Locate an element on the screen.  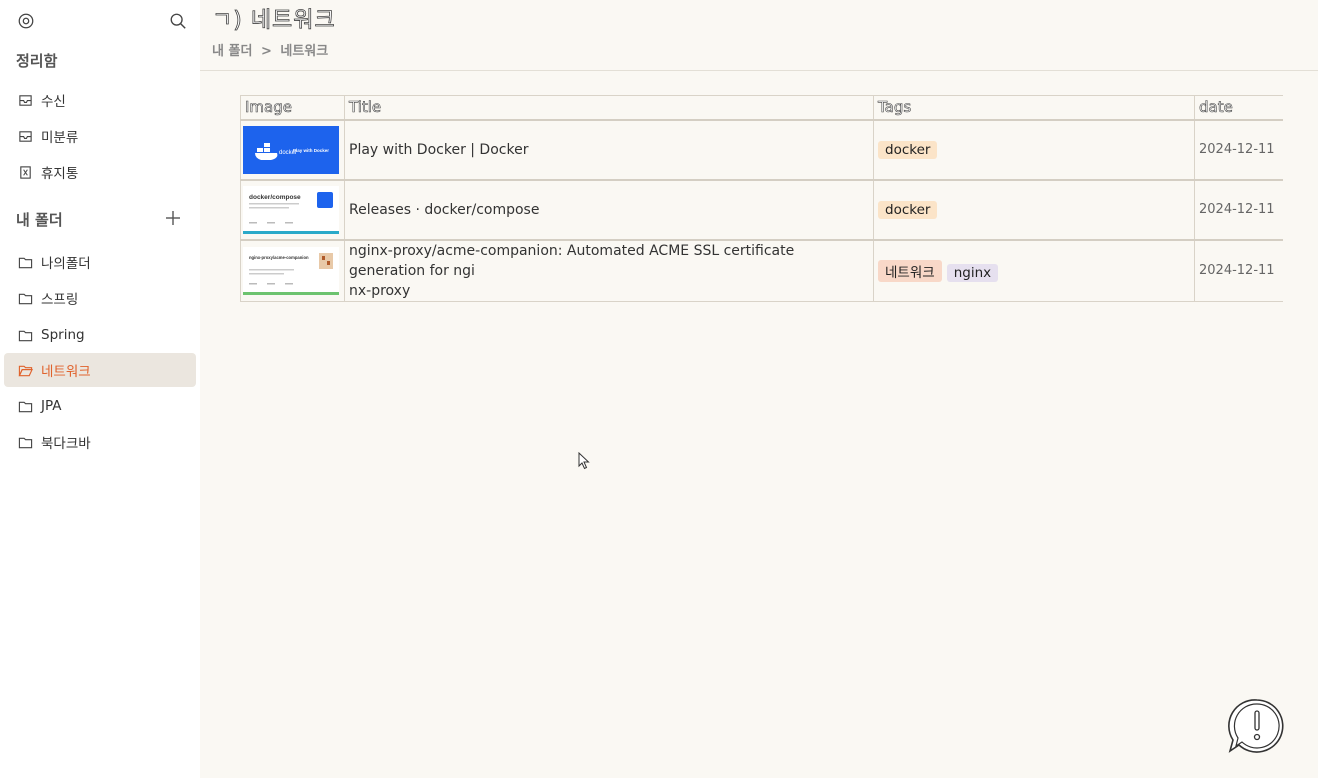
thumbnail-caption: Play with Docker is located at coordinates (311, 150).